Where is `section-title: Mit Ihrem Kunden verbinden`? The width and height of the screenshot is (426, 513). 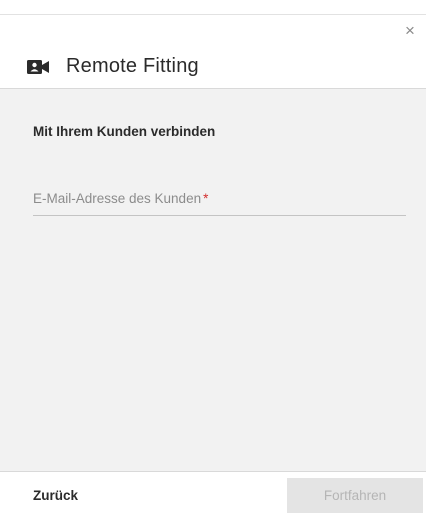
section-title: Mit Ihrem Kunden verbinden is located at coordinates (124, 131).